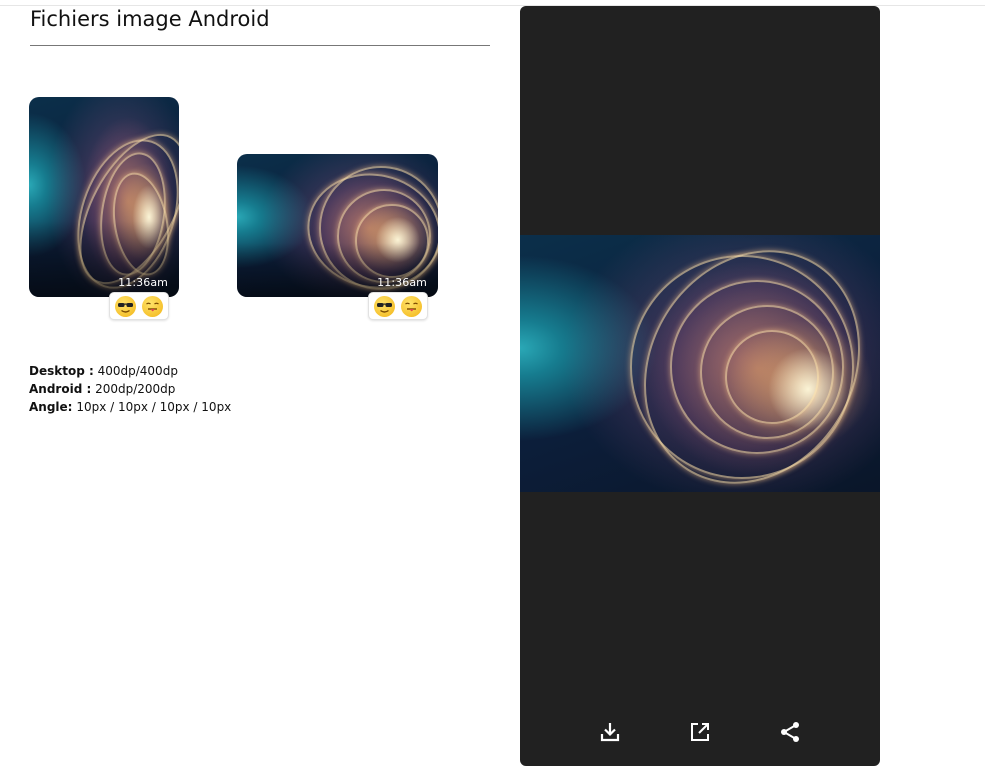 Image resolution: width=985 pixels, height=783 pixels. I want to click on viewer-image, so click(700, 363).